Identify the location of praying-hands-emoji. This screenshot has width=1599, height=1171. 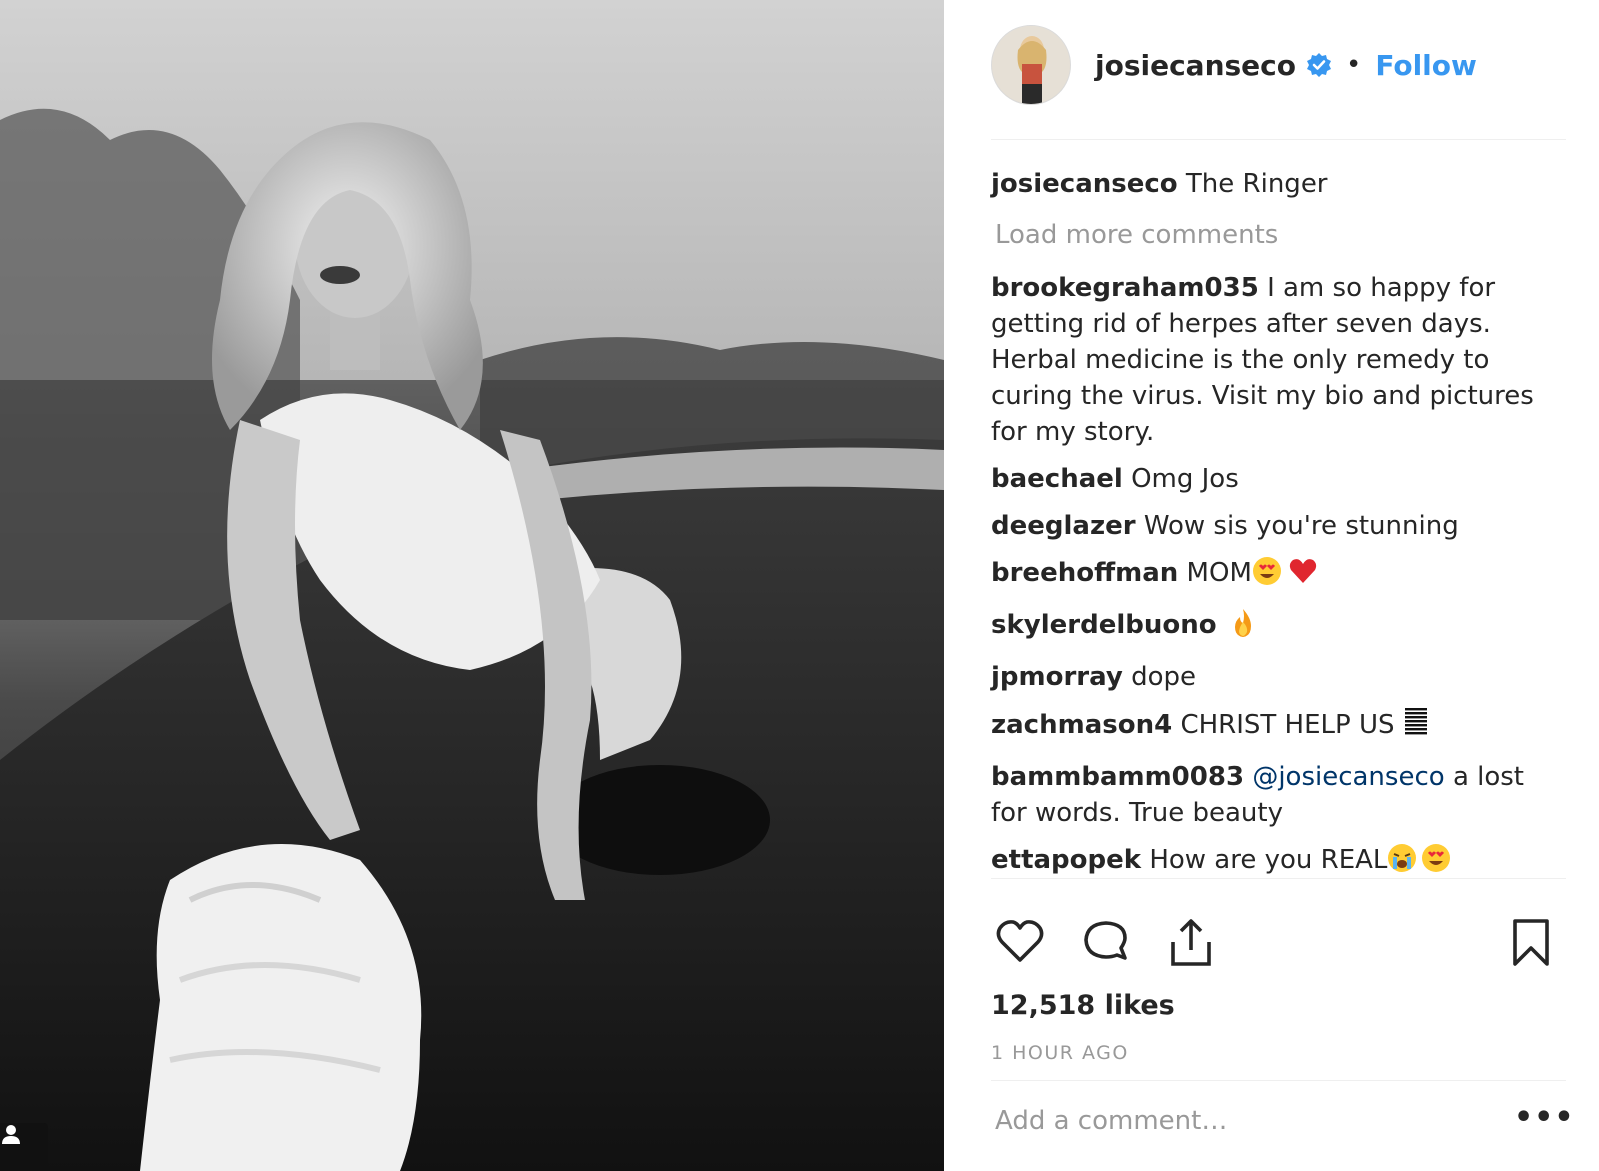
(1416, 727).